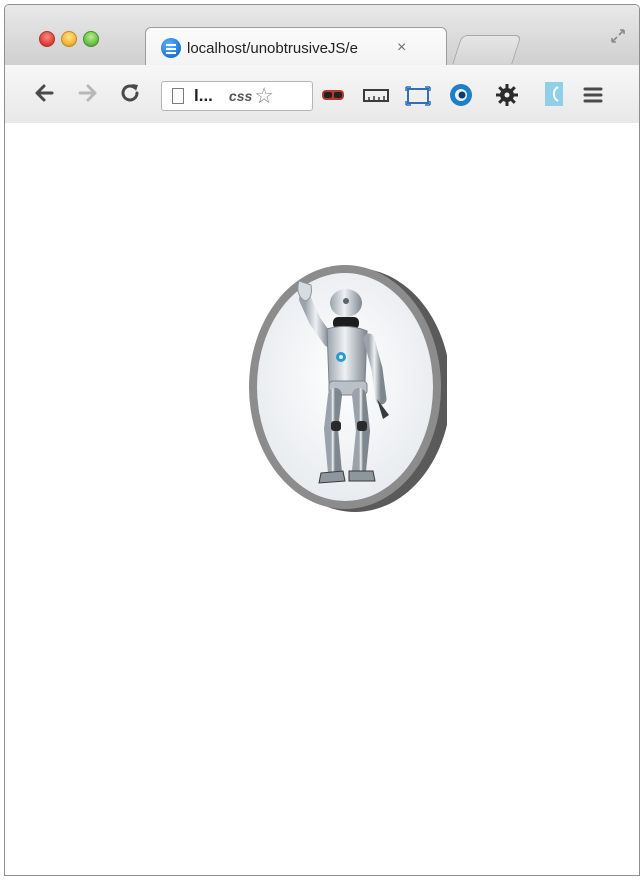  I want to click on fullscreen-icon, so click(618, 38).